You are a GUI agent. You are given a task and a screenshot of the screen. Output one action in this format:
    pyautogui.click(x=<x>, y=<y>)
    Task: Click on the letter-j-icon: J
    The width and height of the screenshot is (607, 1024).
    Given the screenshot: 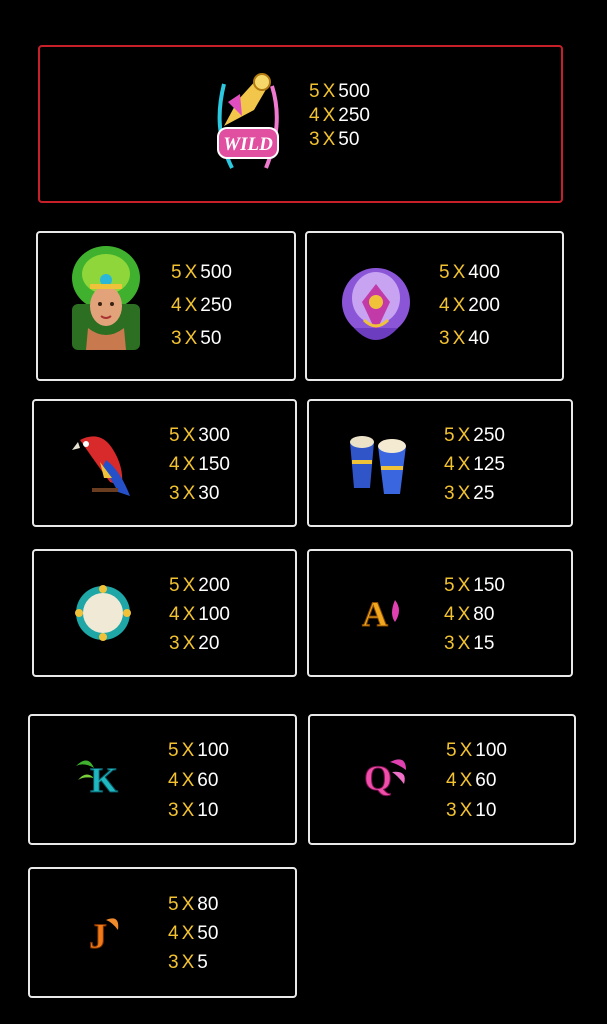 What is the action you would take?
    pyautogui.click(x=102, y=933)
    